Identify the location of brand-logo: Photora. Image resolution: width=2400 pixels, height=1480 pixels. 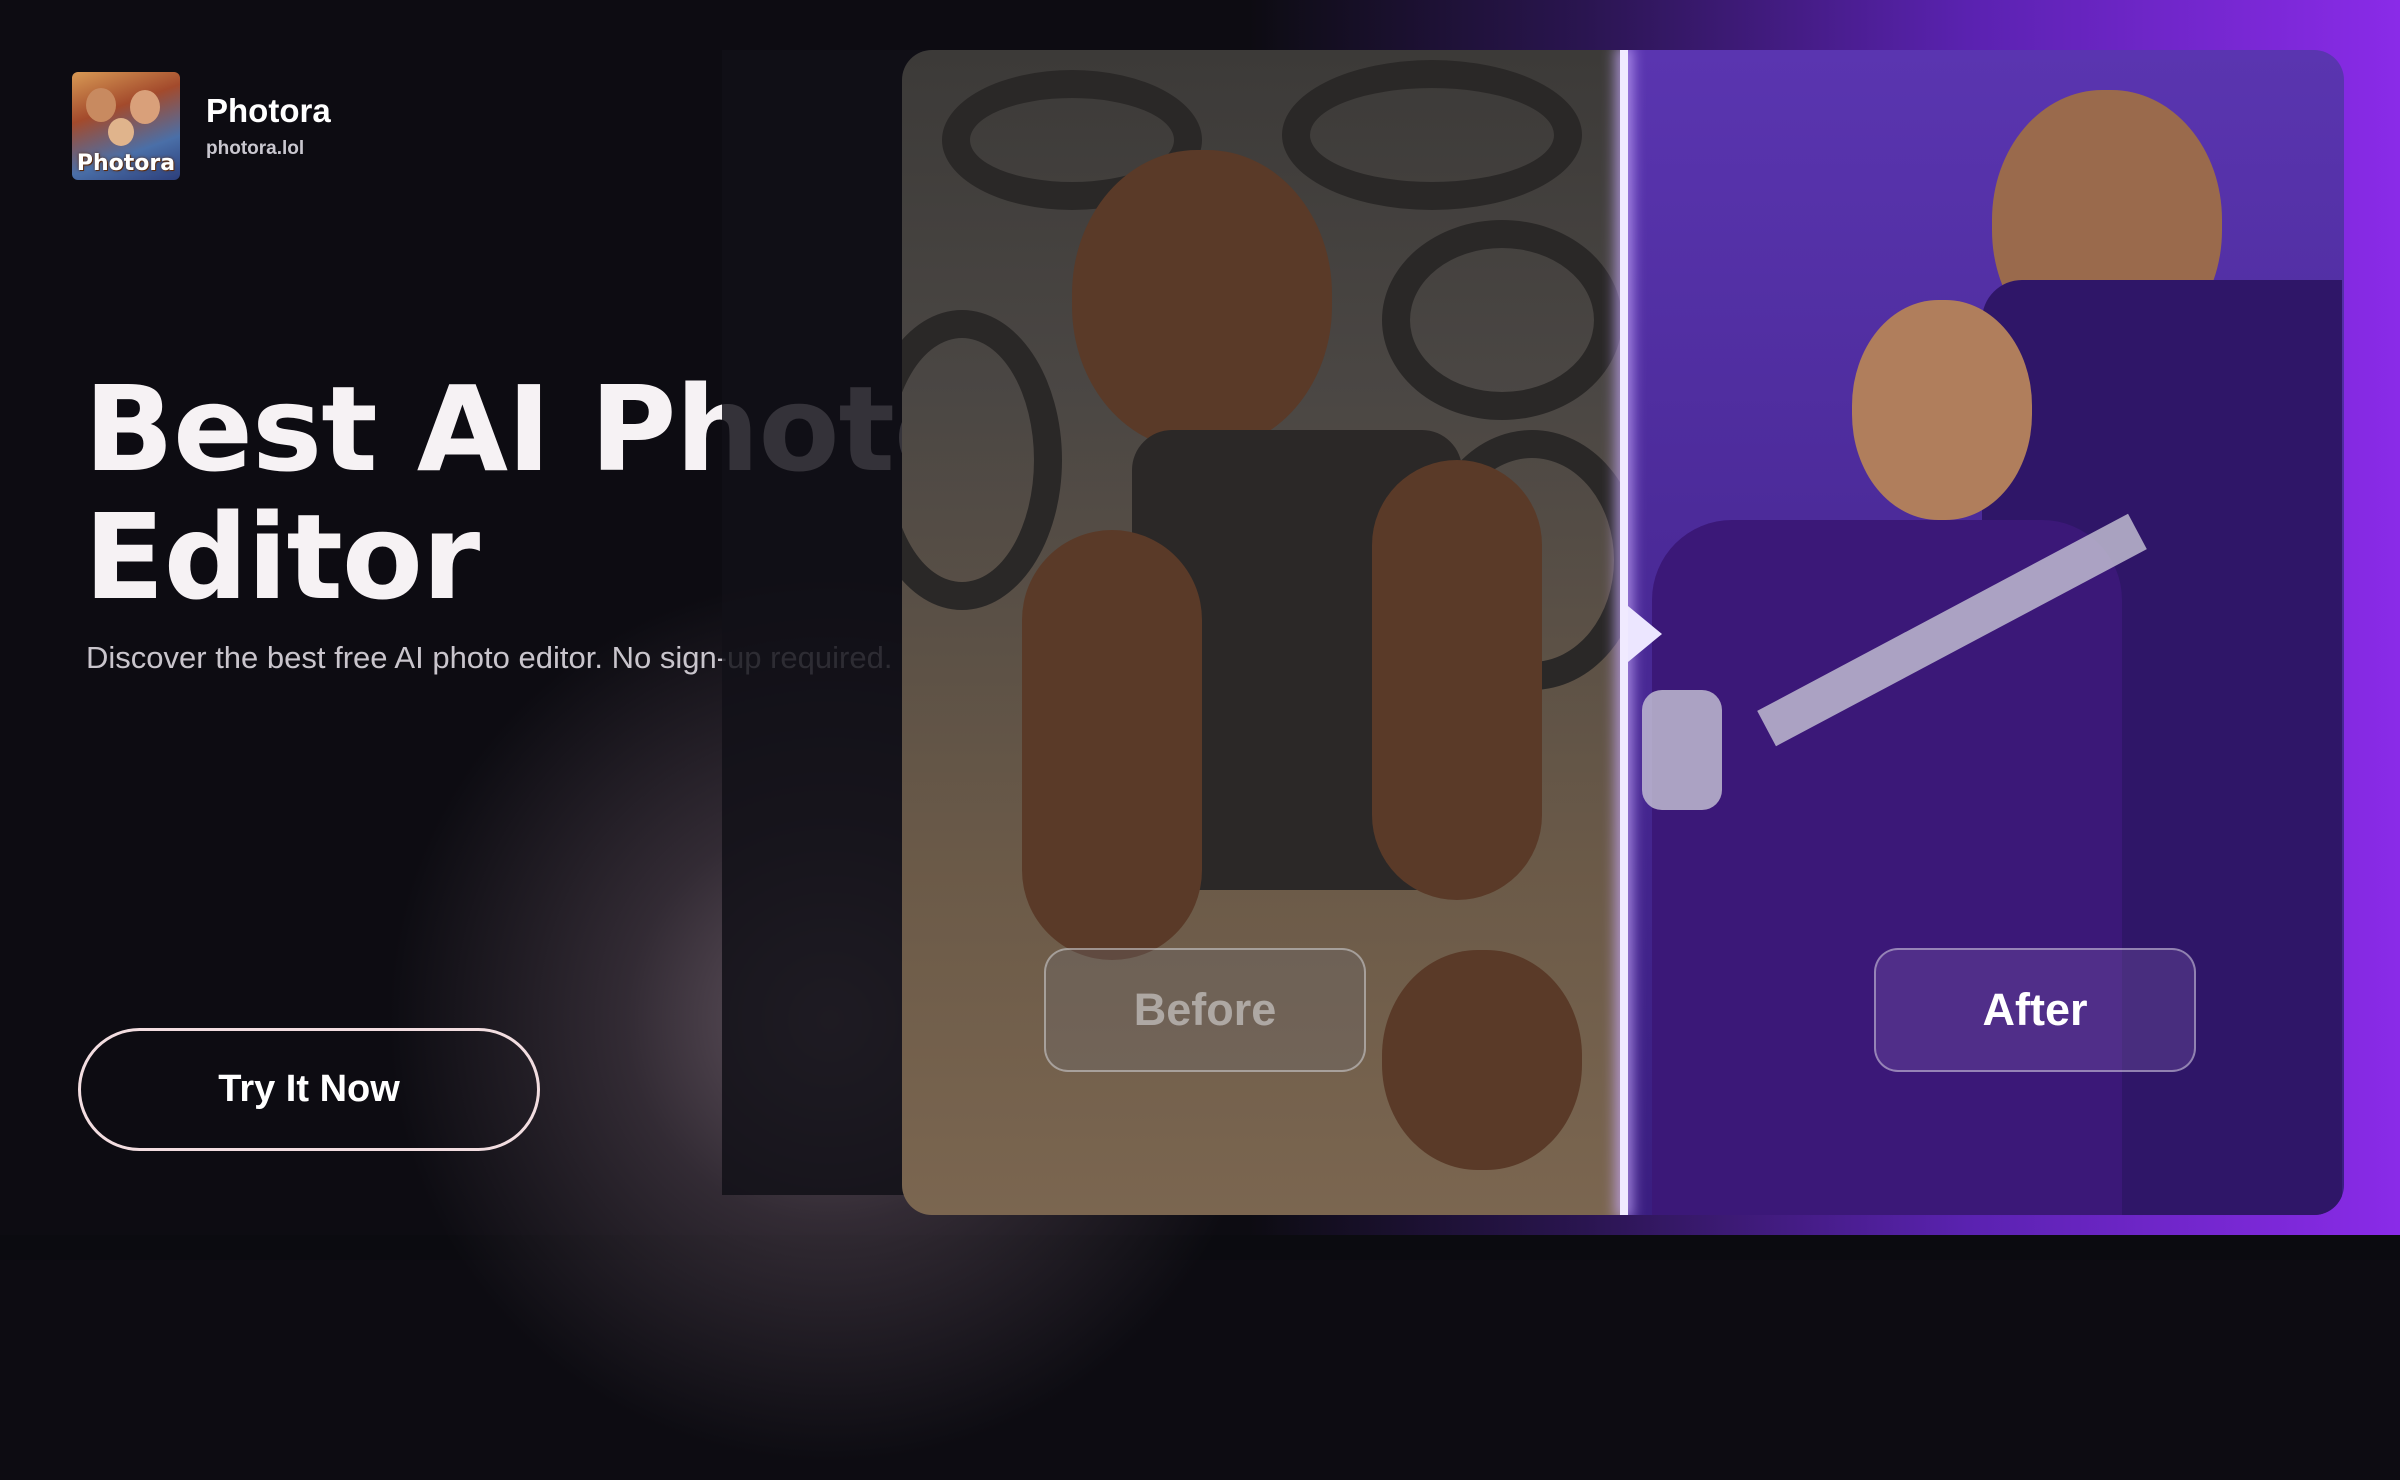
(126, 126).